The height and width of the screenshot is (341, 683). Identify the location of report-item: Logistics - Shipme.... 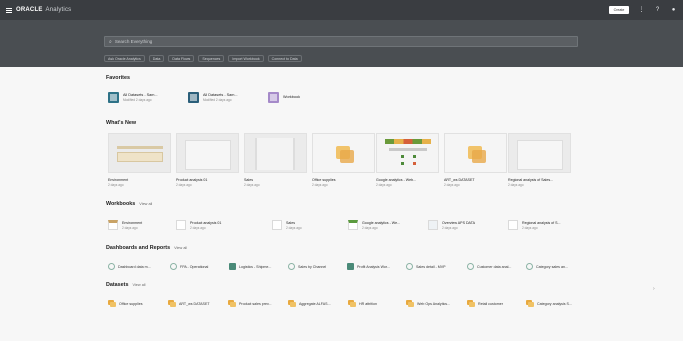
(250, 266).